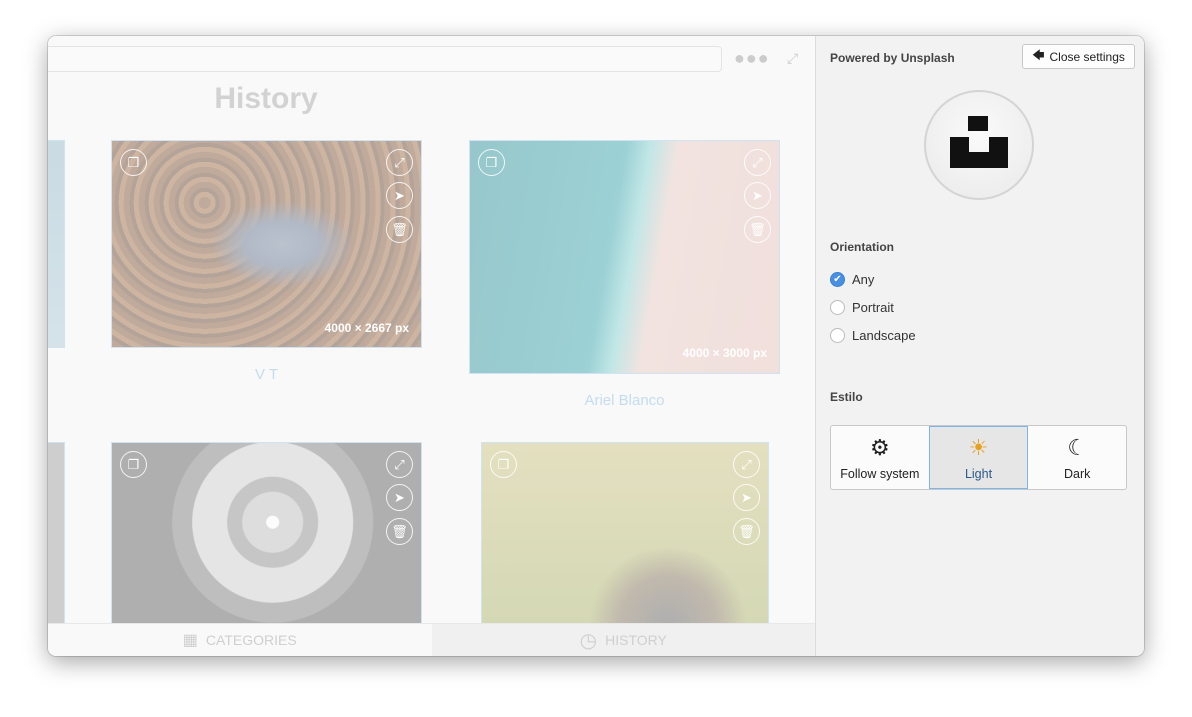  What do you see at coordinates (724, 353) in the screenshot?
I see `image-dimensions: 4000 × 3000 px` at bounding box center [724, 353].